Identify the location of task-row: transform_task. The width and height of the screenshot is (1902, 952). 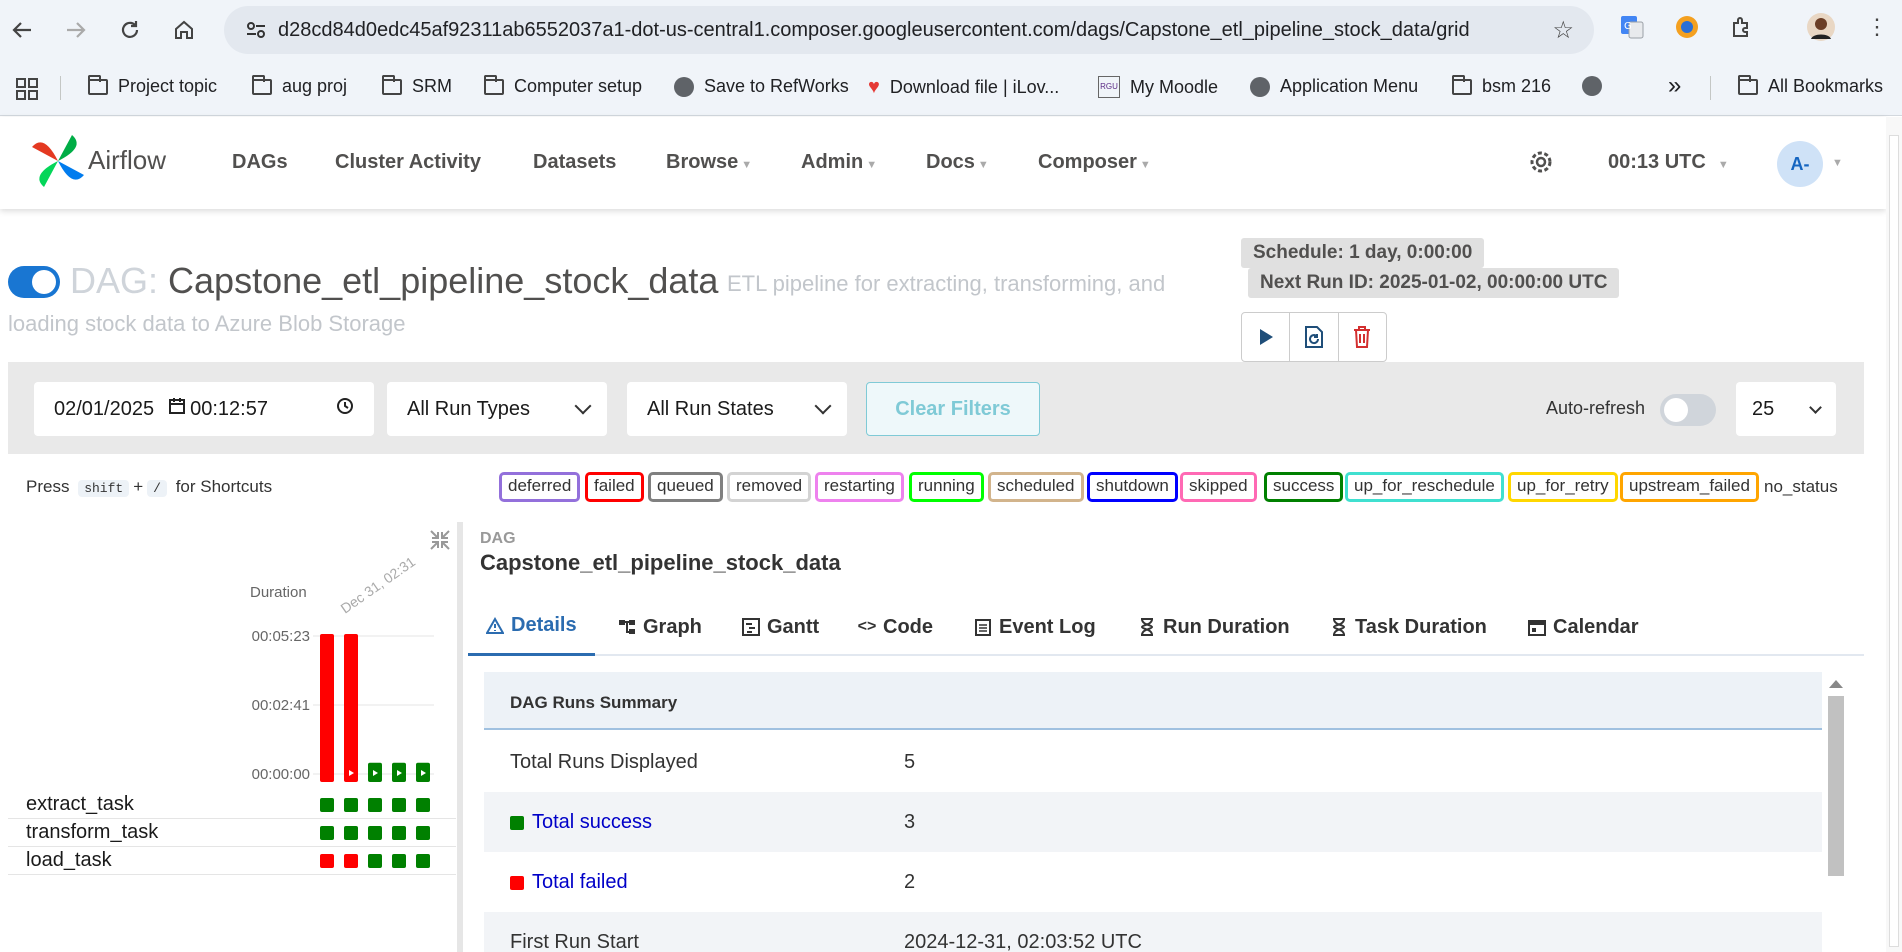
(232, 833).